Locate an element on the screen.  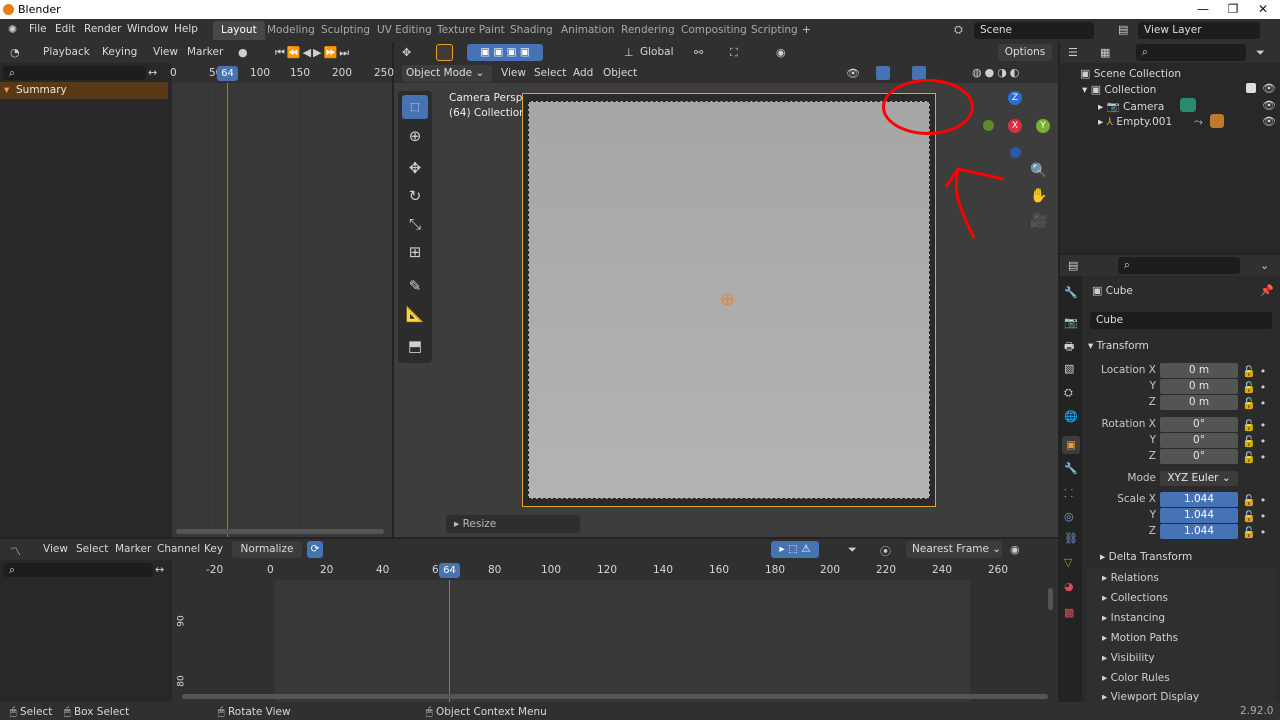
summary-channel: ▾ Summary is located at coordinates (84, 90).